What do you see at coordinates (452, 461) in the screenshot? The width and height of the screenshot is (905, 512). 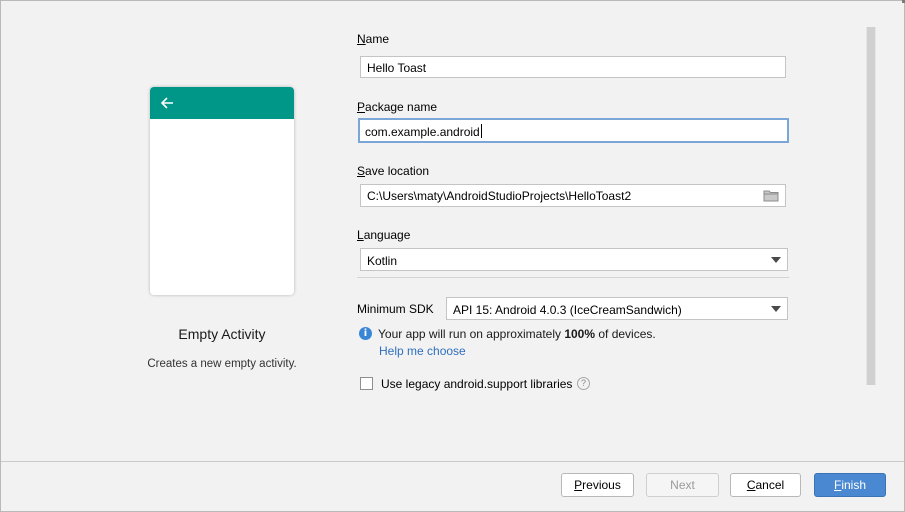 I see `footer-divider` at bounding box center [452, 461].